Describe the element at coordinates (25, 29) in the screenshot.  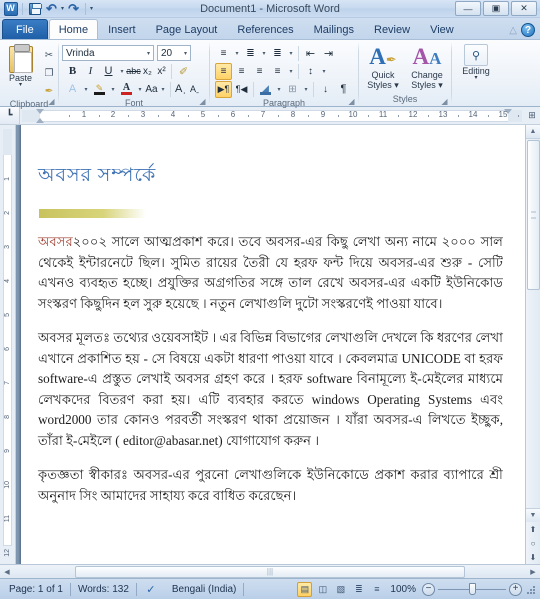
I see `tab-file: File` at that location.